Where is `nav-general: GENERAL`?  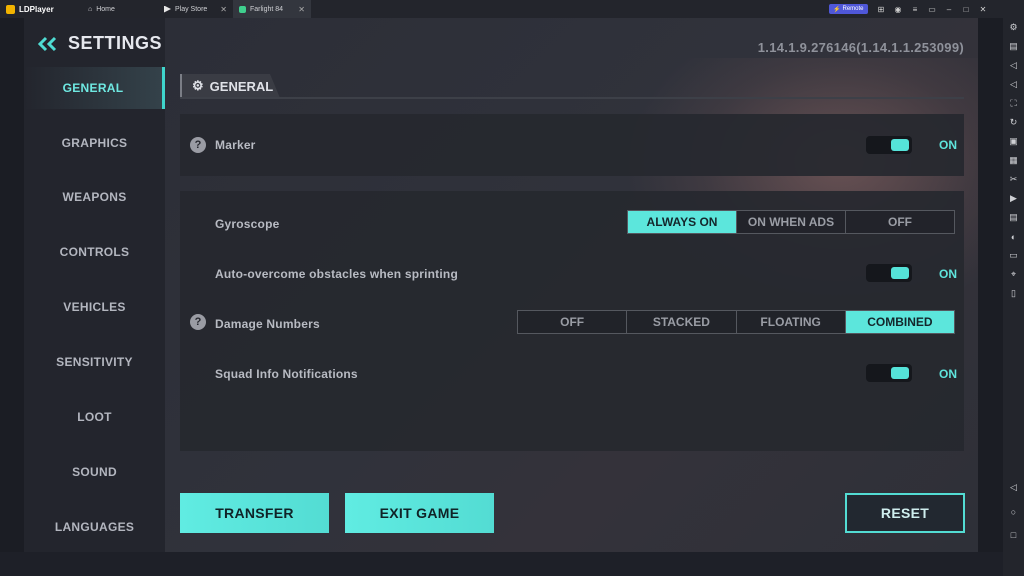
nav-general: GENERAL is located at coordinates (94, 88).